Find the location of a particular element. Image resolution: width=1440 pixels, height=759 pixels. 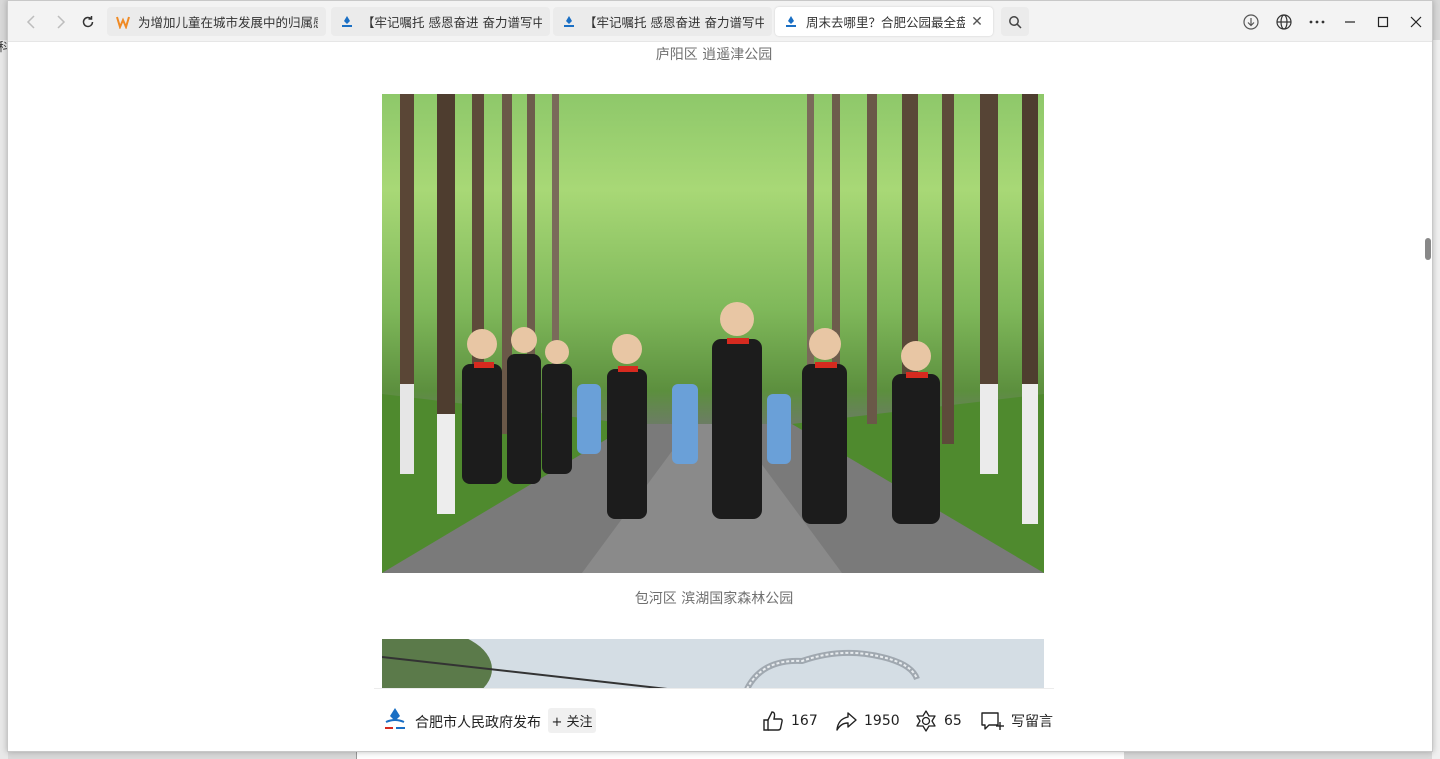

author-avatar is located at coordinates (395, 719).